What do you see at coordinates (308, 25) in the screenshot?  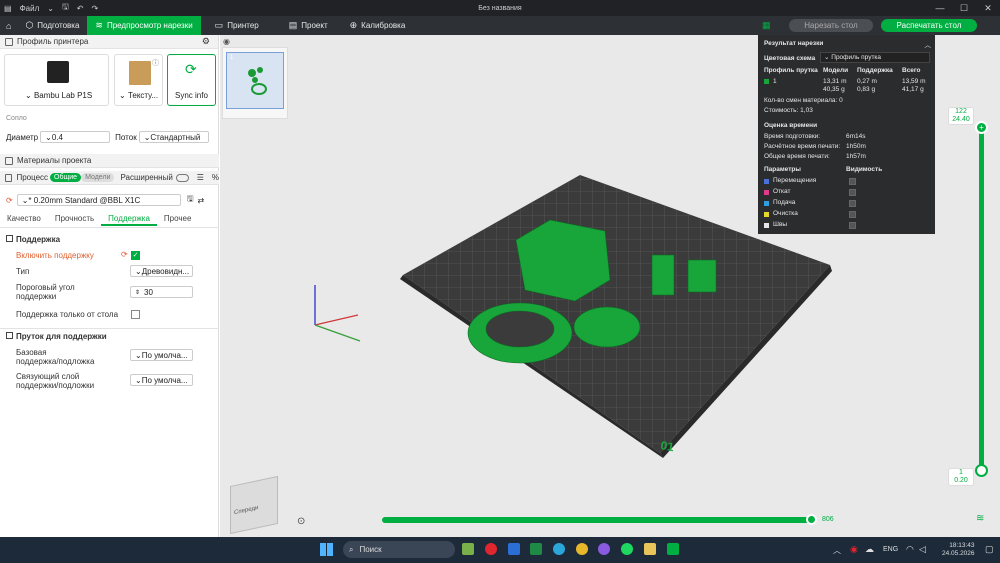 I see `tab-project: ▤ Проект` at bounding box center [308, 25].